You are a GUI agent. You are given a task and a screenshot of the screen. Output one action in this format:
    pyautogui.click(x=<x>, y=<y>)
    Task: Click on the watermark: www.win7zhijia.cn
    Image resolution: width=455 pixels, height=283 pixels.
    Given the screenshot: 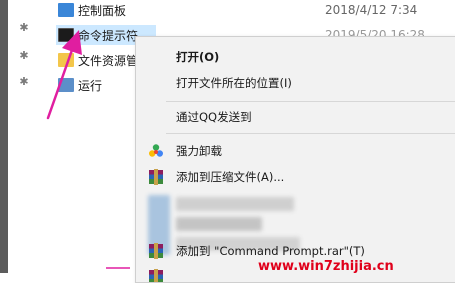 What is the action you would take?
    pyautogui.click(x=326, y=266)
    